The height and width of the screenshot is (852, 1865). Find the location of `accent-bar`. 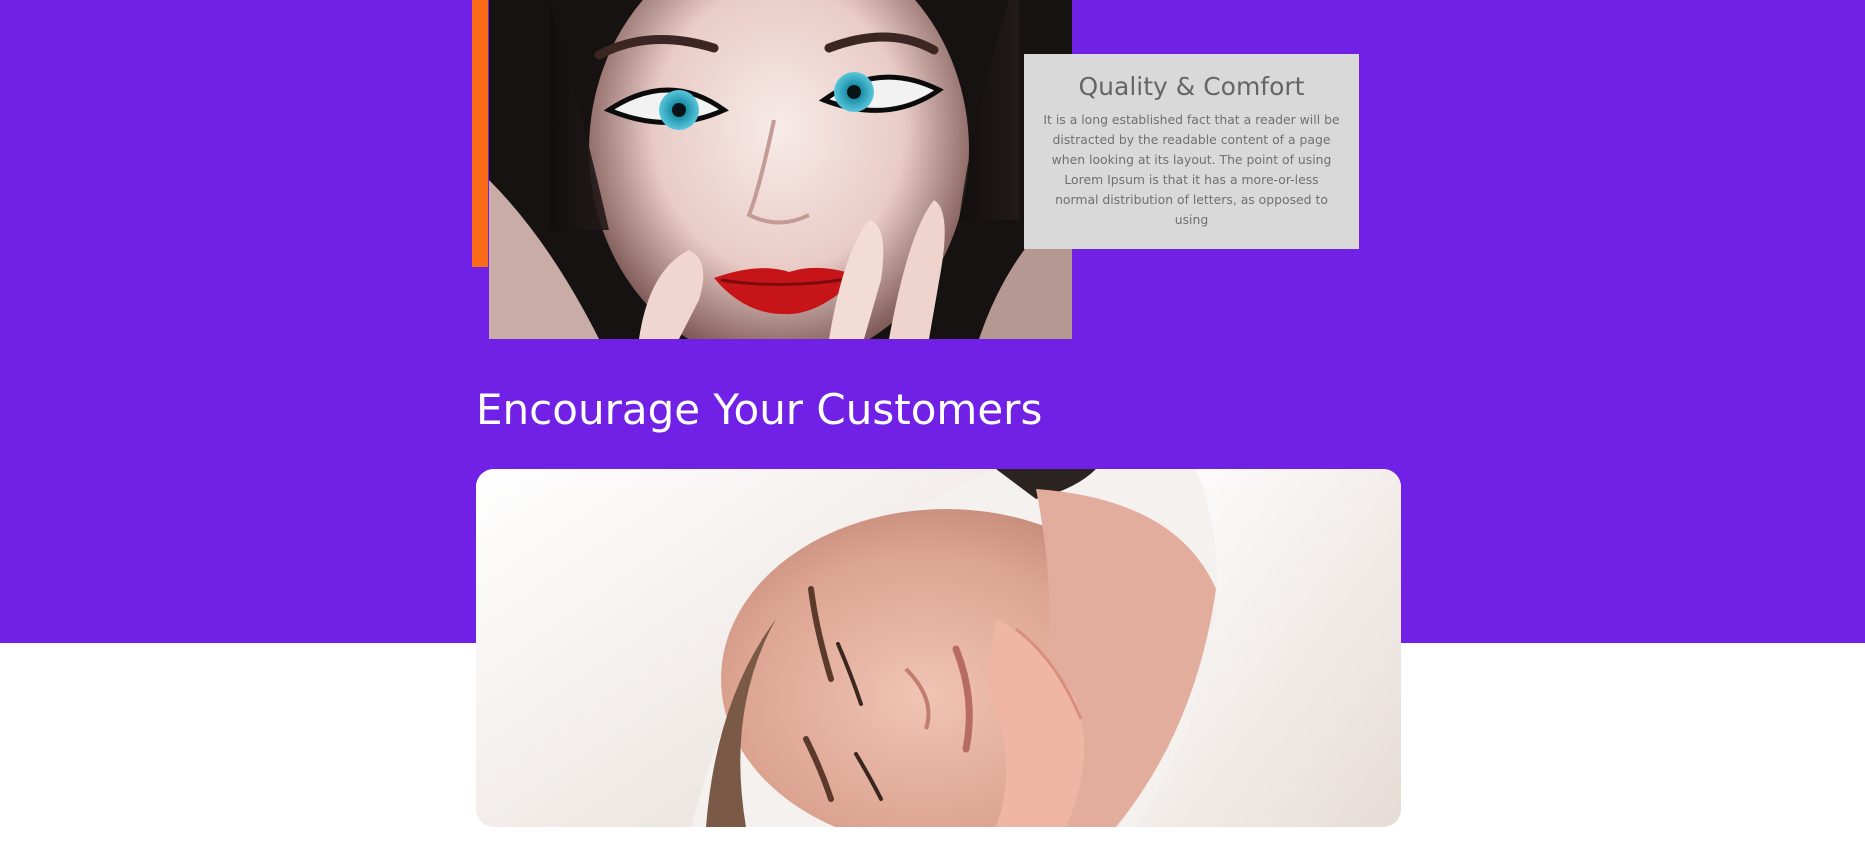

accent-bar is located at coordinates (480, 133).